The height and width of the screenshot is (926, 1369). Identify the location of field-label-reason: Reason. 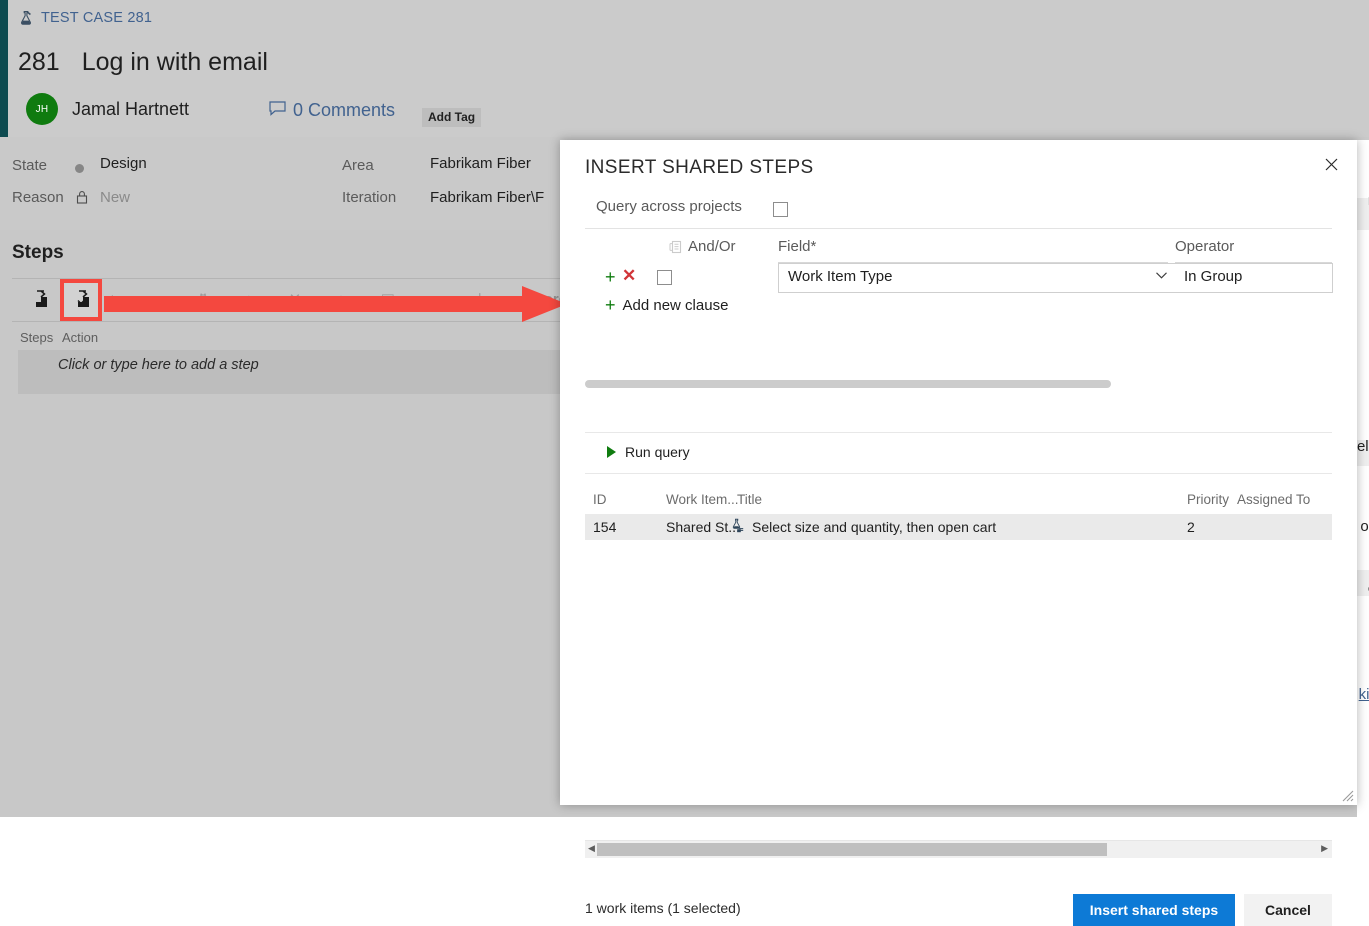
(38, 197).